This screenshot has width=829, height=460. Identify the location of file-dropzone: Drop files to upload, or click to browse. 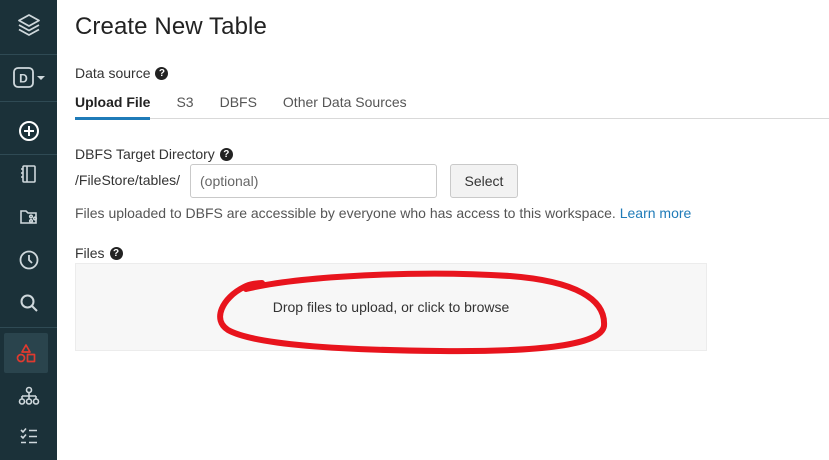
(391, 307).